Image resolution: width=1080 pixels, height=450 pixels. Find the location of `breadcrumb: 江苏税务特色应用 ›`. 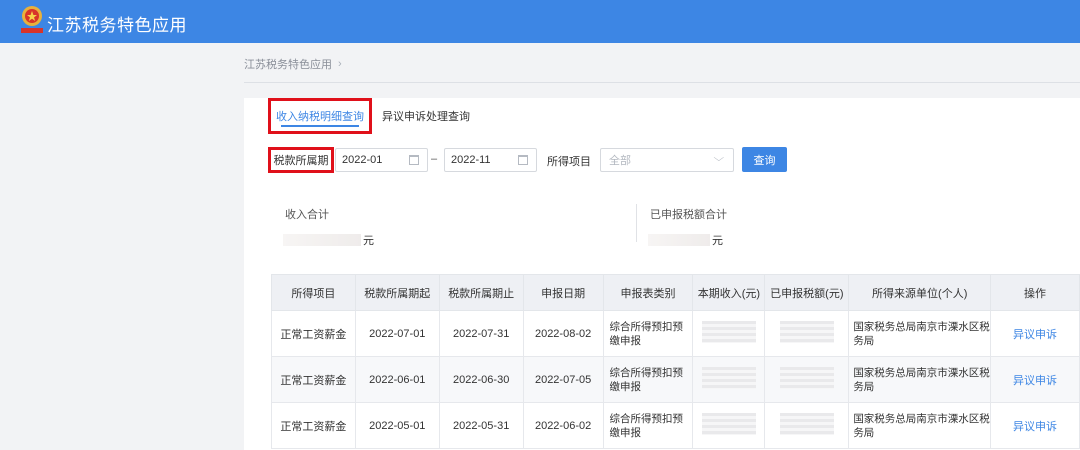

breadcrumb: 江苏税务特色应用 › is located at coordinates (293, 64).